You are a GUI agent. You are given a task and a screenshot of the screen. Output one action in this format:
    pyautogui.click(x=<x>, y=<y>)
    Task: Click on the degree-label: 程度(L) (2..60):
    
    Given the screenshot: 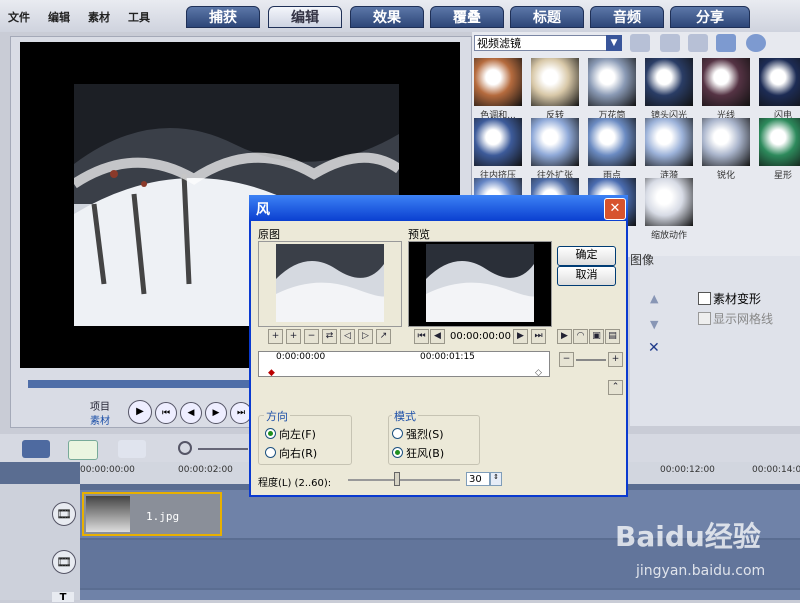 What is the action you would take?
    pyautogui.click(x=295, y=483)
    